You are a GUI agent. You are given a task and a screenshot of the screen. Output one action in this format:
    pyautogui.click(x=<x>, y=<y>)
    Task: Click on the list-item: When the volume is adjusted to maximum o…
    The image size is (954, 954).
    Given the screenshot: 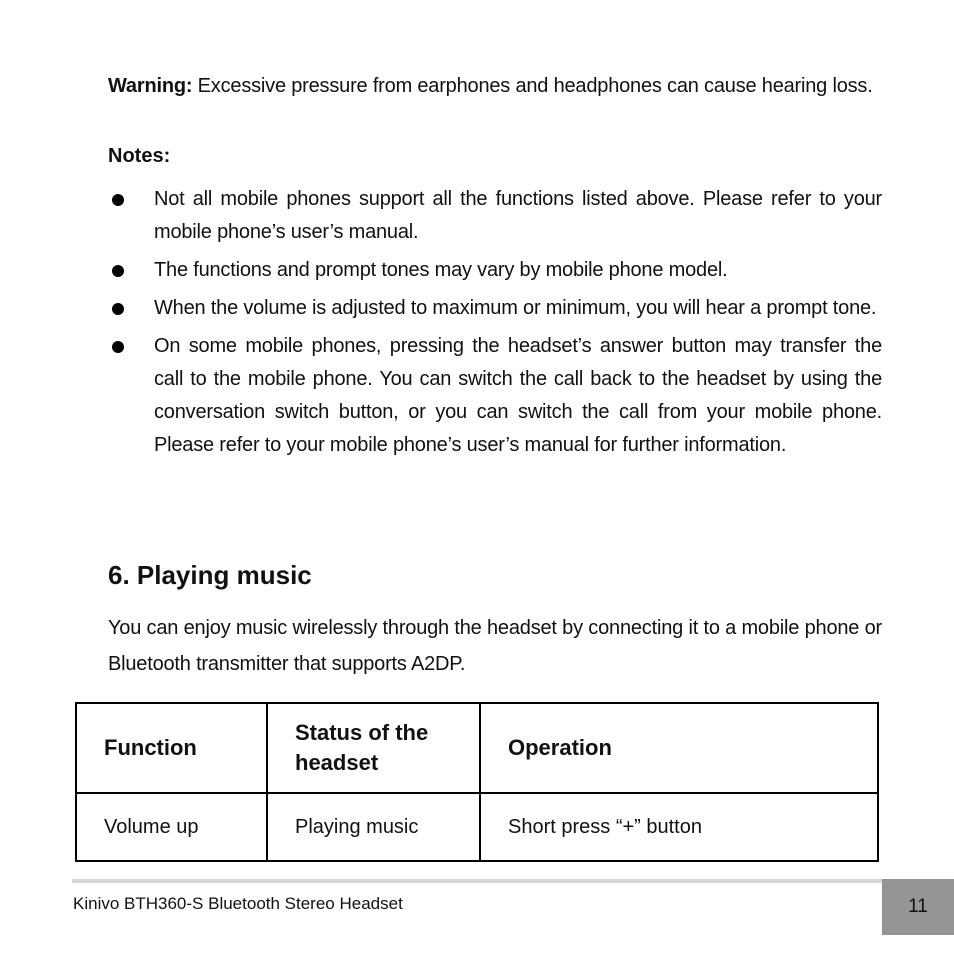 What is the action you would take?
    pyautogui.click(x=495, y=308)
    